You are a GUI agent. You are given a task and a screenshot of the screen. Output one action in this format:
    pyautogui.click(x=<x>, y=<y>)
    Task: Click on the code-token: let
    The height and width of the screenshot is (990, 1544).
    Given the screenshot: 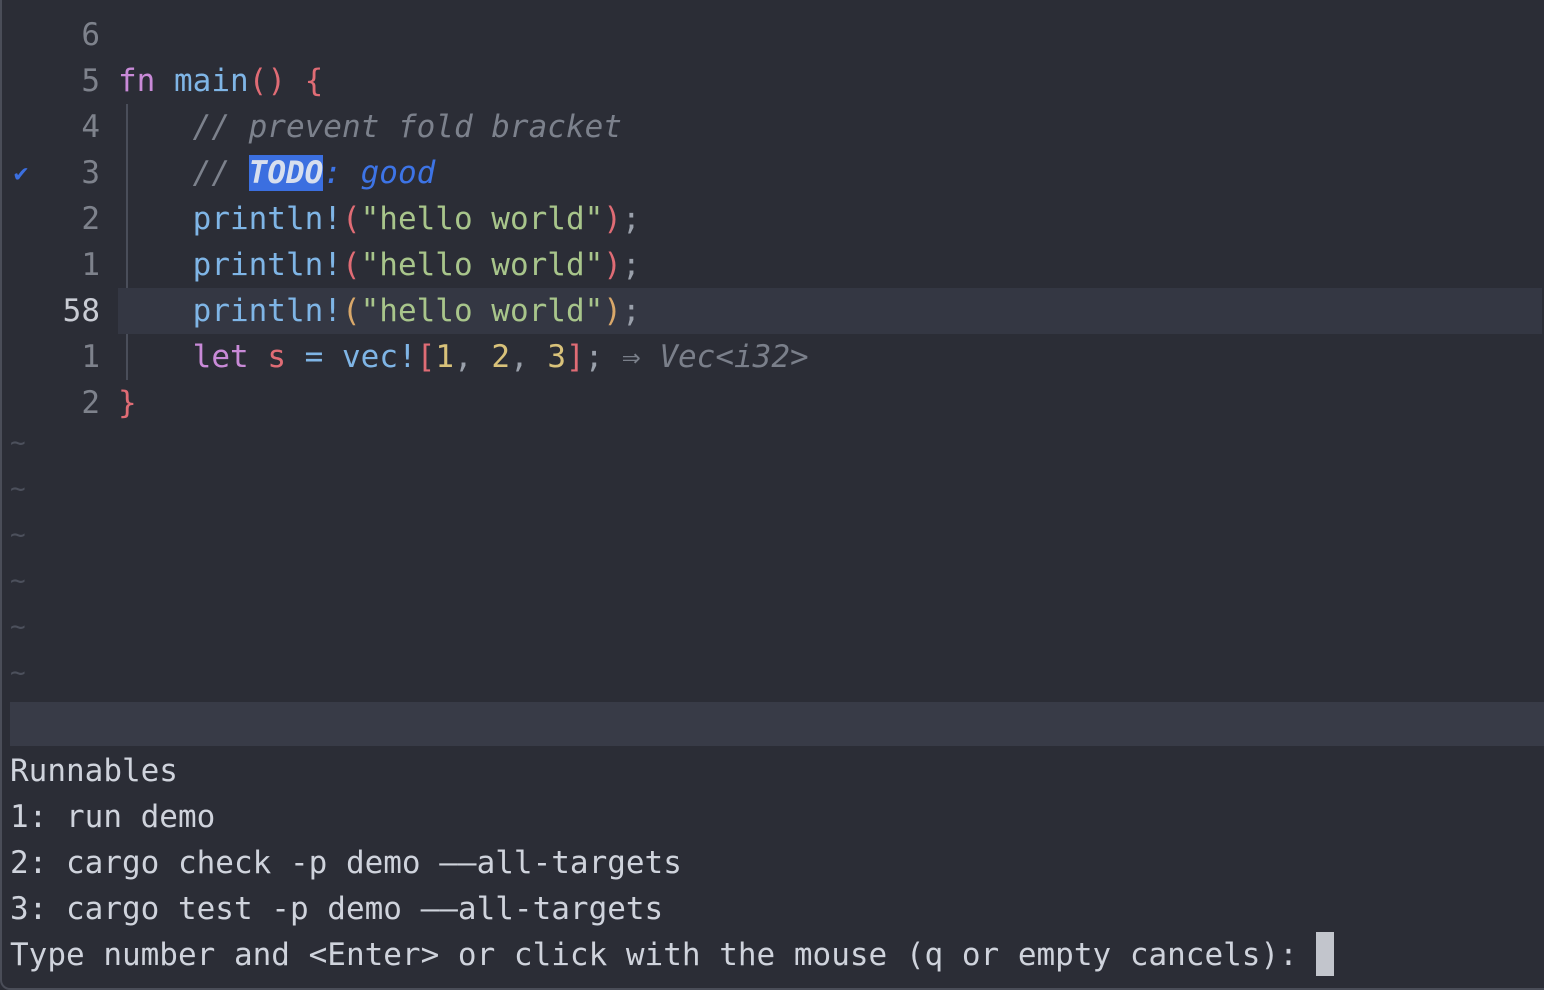 What is the action you would take?
    pyautogui.click(x=220, y=357)
    